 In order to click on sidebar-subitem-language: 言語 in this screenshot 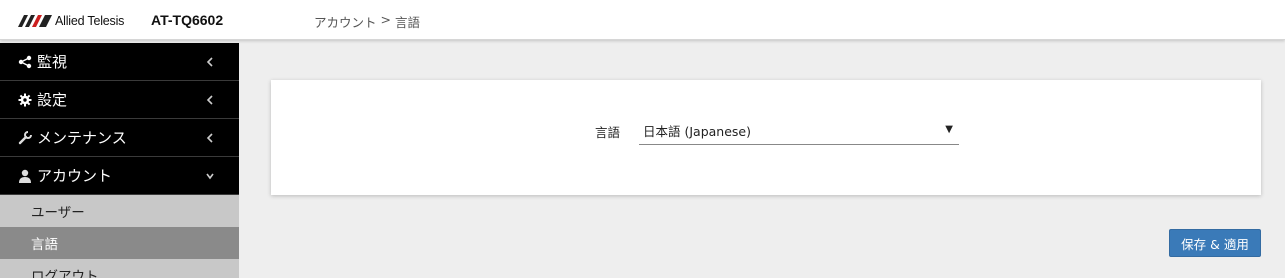, I will do `click(119, 243)`.